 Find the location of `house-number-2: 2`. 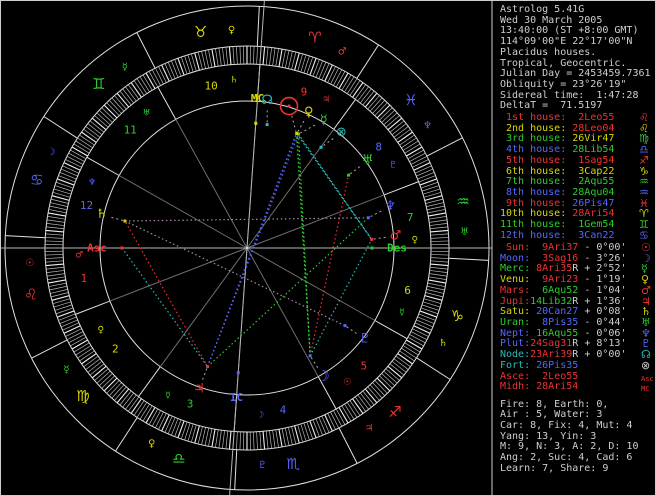

house-number-2: 2 is located at coordinates (115, 349).